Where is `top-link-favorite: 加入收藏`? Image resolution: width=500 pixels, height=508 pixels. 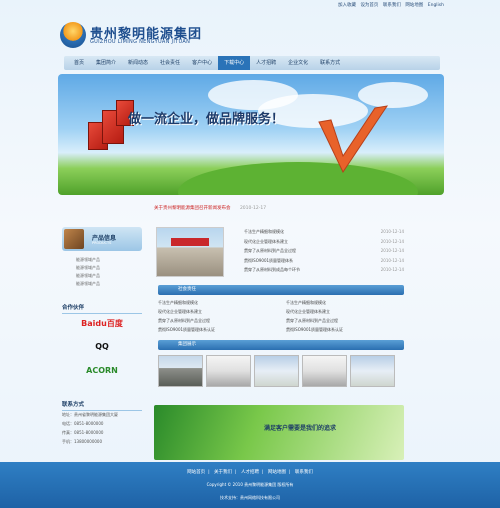 top-link-favorite: 加入收藏 is located at coordinates (347, 5).